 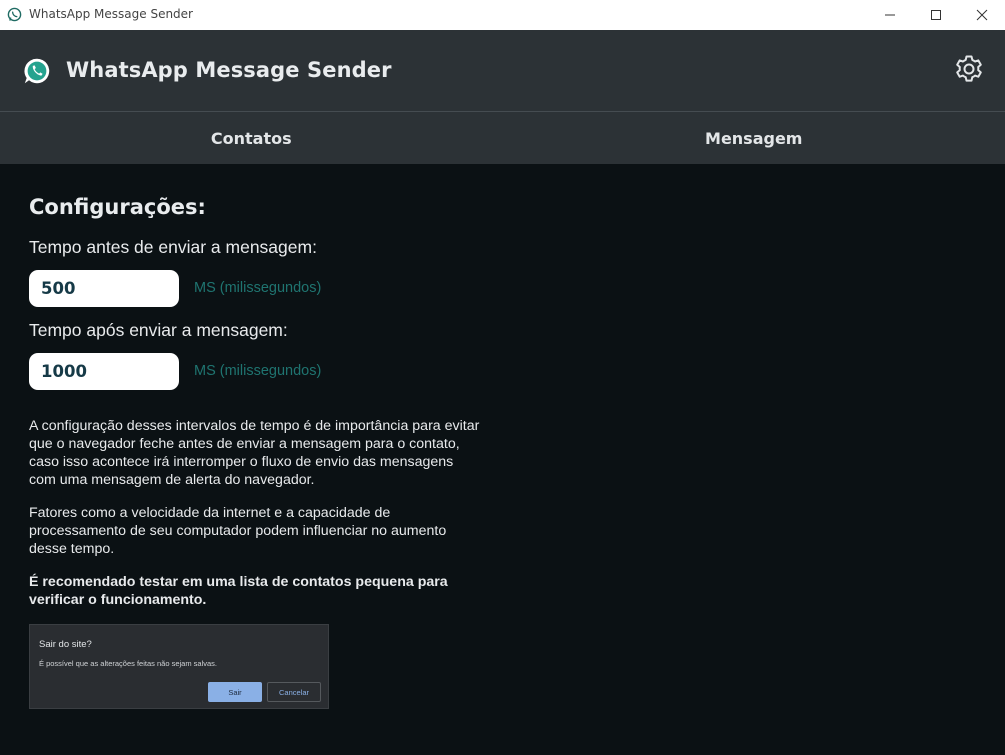 I want to click on minimize-icon, so click(x=890, y=15).